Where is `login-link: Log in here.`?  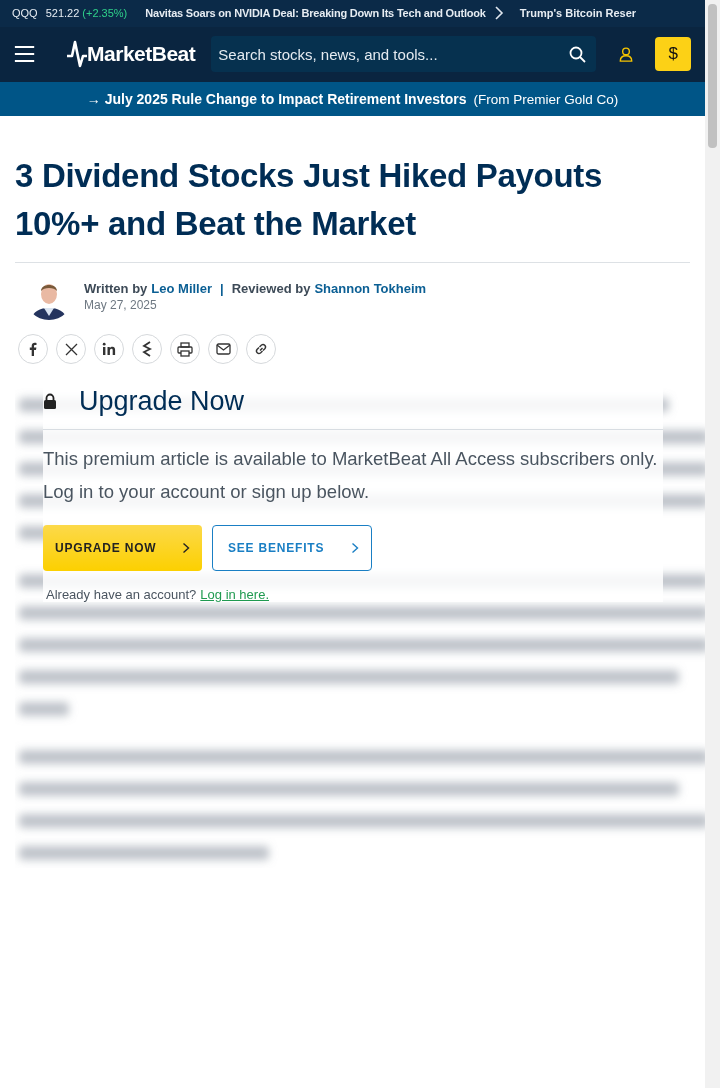
login-link: Log in here. is located at coordinates (234, 594).